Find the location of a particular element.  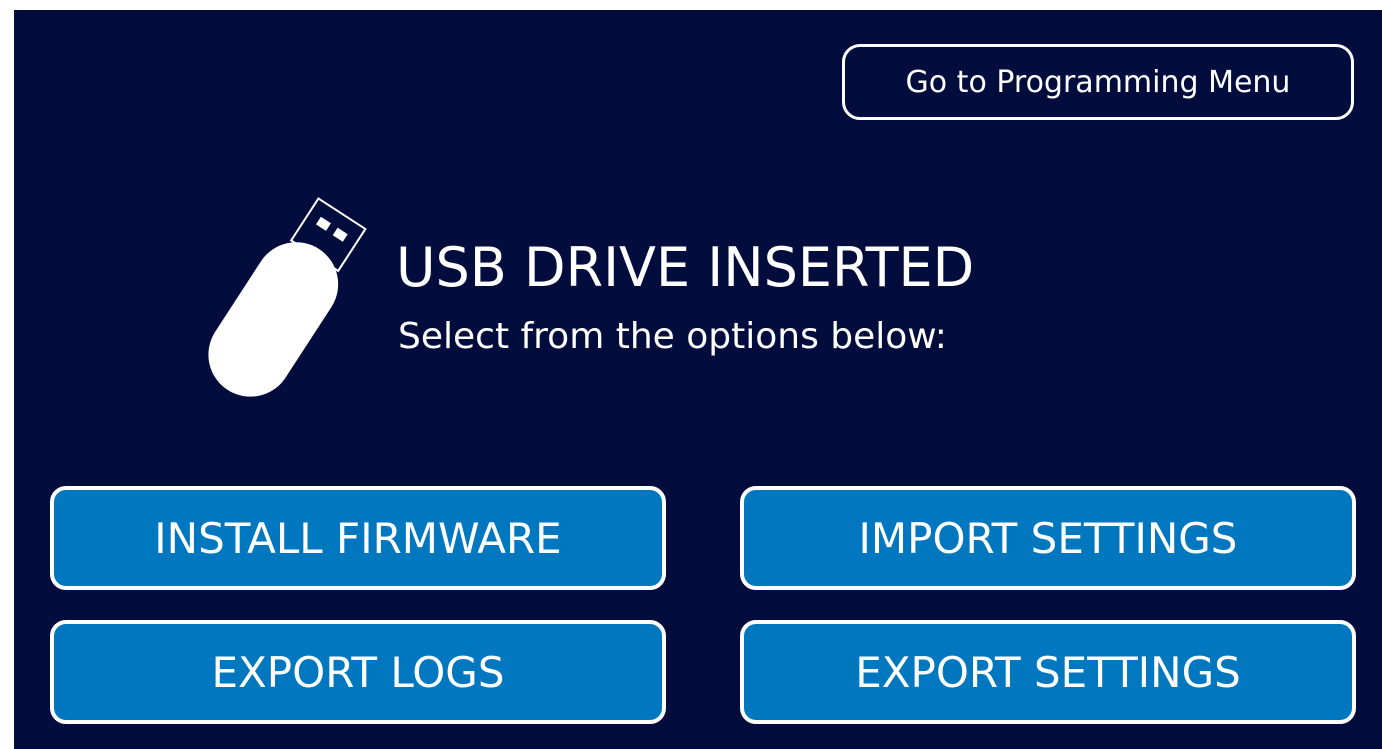

usb-inserted-title: USB DRIVE INSERTED is located at coordinates (685, 267).